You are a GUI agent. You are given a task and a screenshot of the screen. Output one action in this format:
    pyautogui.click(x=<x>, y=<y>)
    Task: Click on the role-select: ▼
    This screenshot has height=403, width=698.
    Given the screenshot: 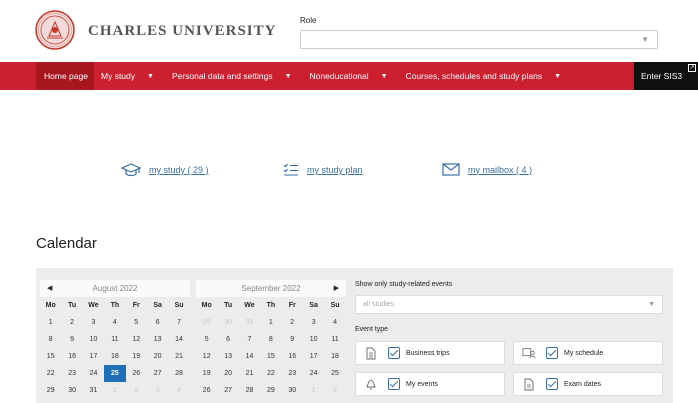 What is the action you would take?
    pyautogui.click(x=479, y=39)
    